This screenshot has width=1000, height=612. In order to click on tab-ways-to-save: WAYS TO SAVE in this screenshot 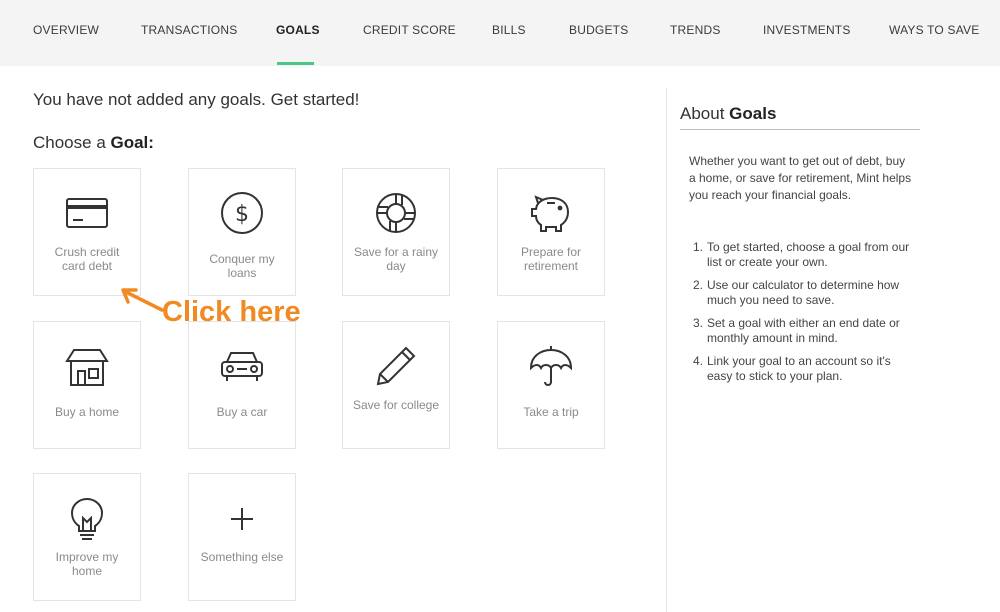, I will do `click(934, 30)`.